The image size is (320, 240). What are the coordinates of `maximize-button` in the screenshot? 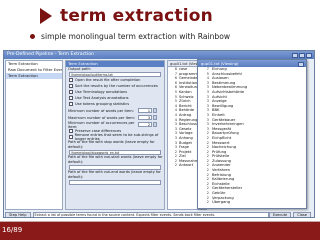 It's located at (302, 55).